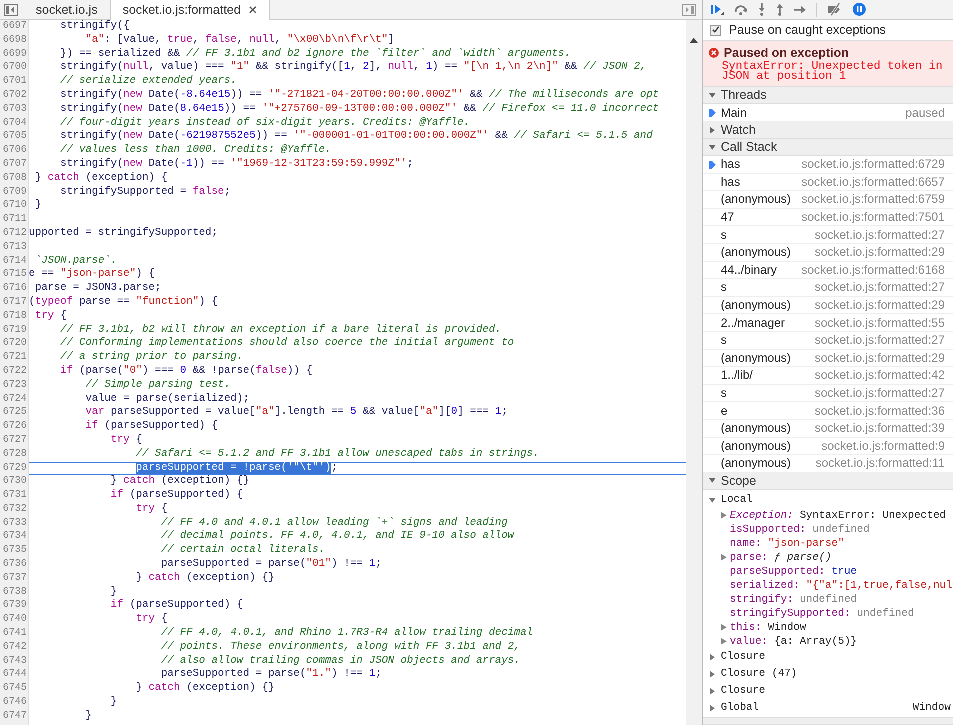  What do you see at coordinates (337, 455) in the screenshot?
I see `code-line: // Safari <= 5.1.2 and FF 3.1b1 allow unescaped tabs in strings.` at bounding box center [337, 455].